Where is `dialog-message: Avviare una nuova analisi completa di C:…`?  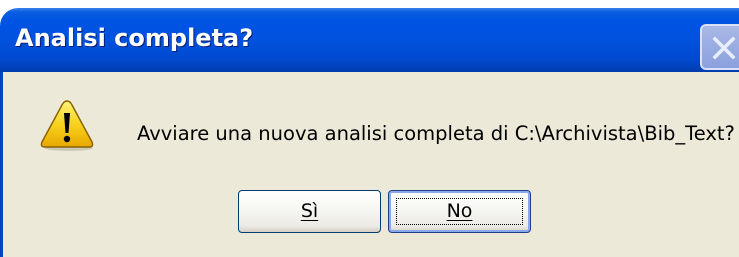 dialog-message: Avviare una nuova analisi completa di C:… is located at coordinates (436, 133).